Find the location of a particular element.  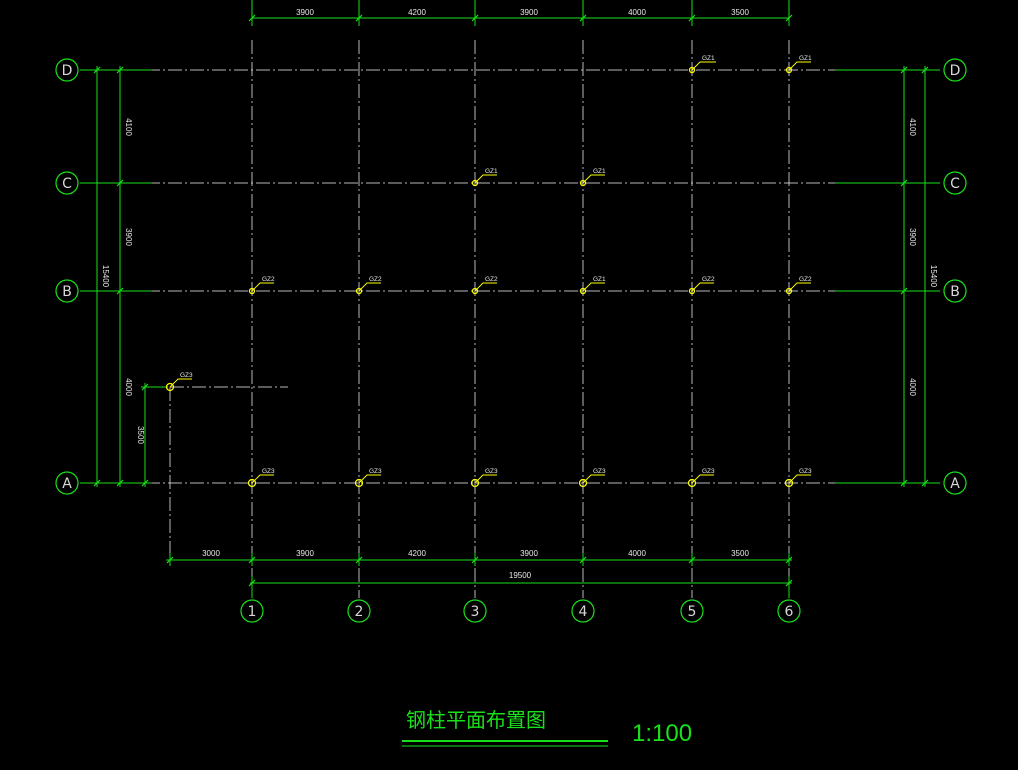

dim-bottom-2-3: 4200 is located at coordinates (417, 553).